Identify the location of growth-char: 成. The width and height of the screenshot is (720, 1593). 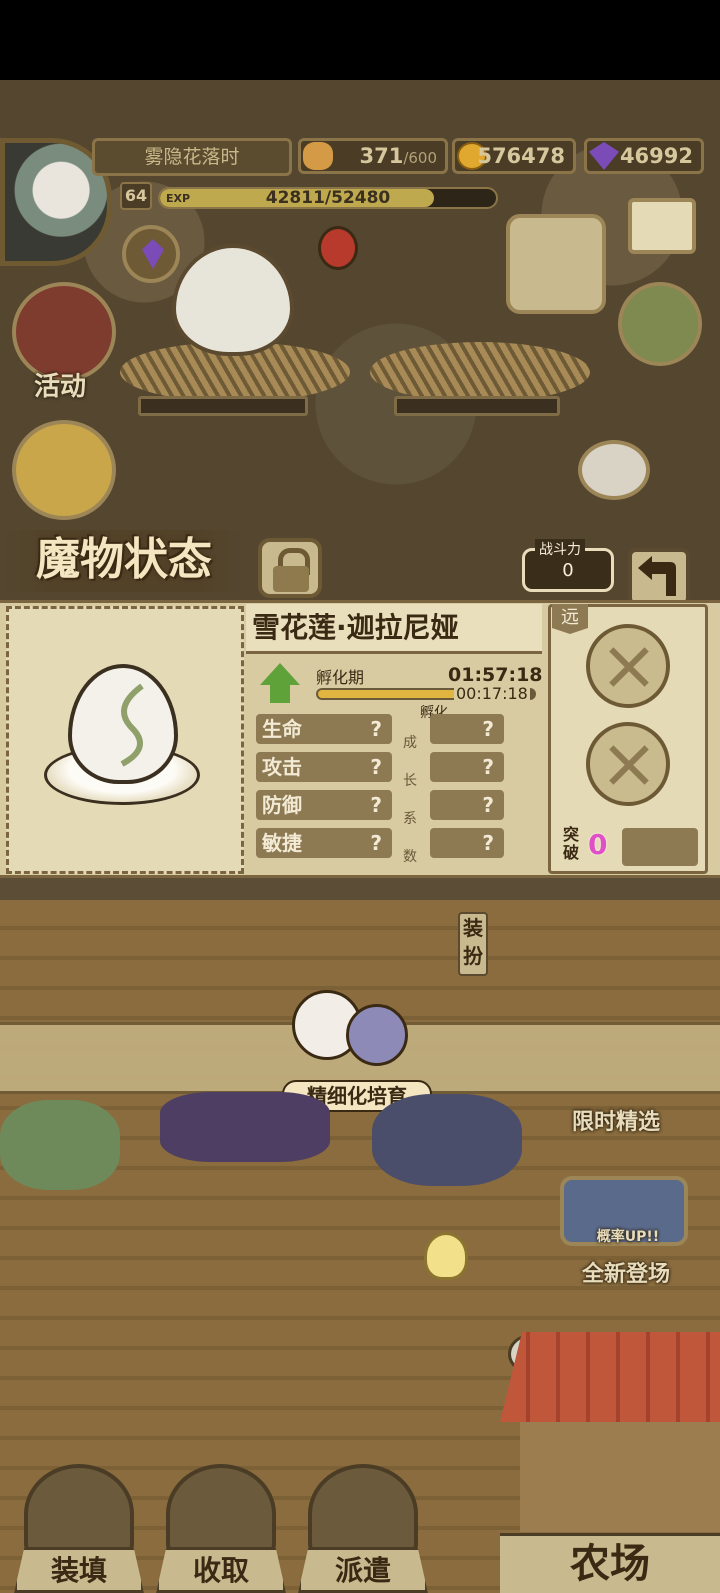
(410, 743).